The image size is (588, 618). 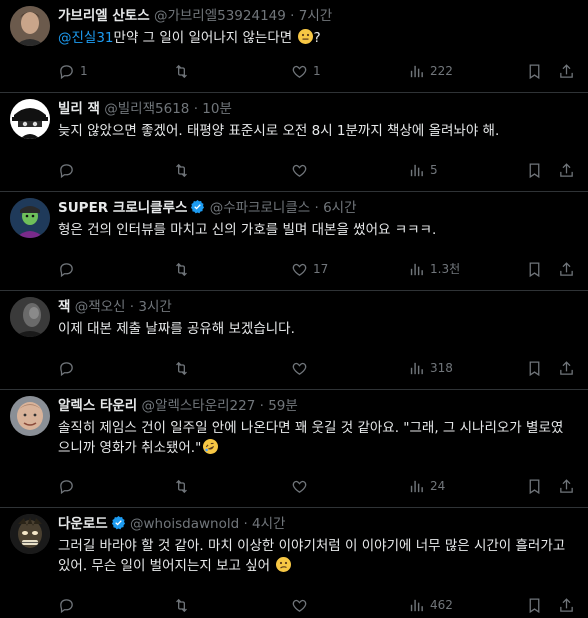 I want to click on display-name: 빌리 잭, so click(x=79, y=109).